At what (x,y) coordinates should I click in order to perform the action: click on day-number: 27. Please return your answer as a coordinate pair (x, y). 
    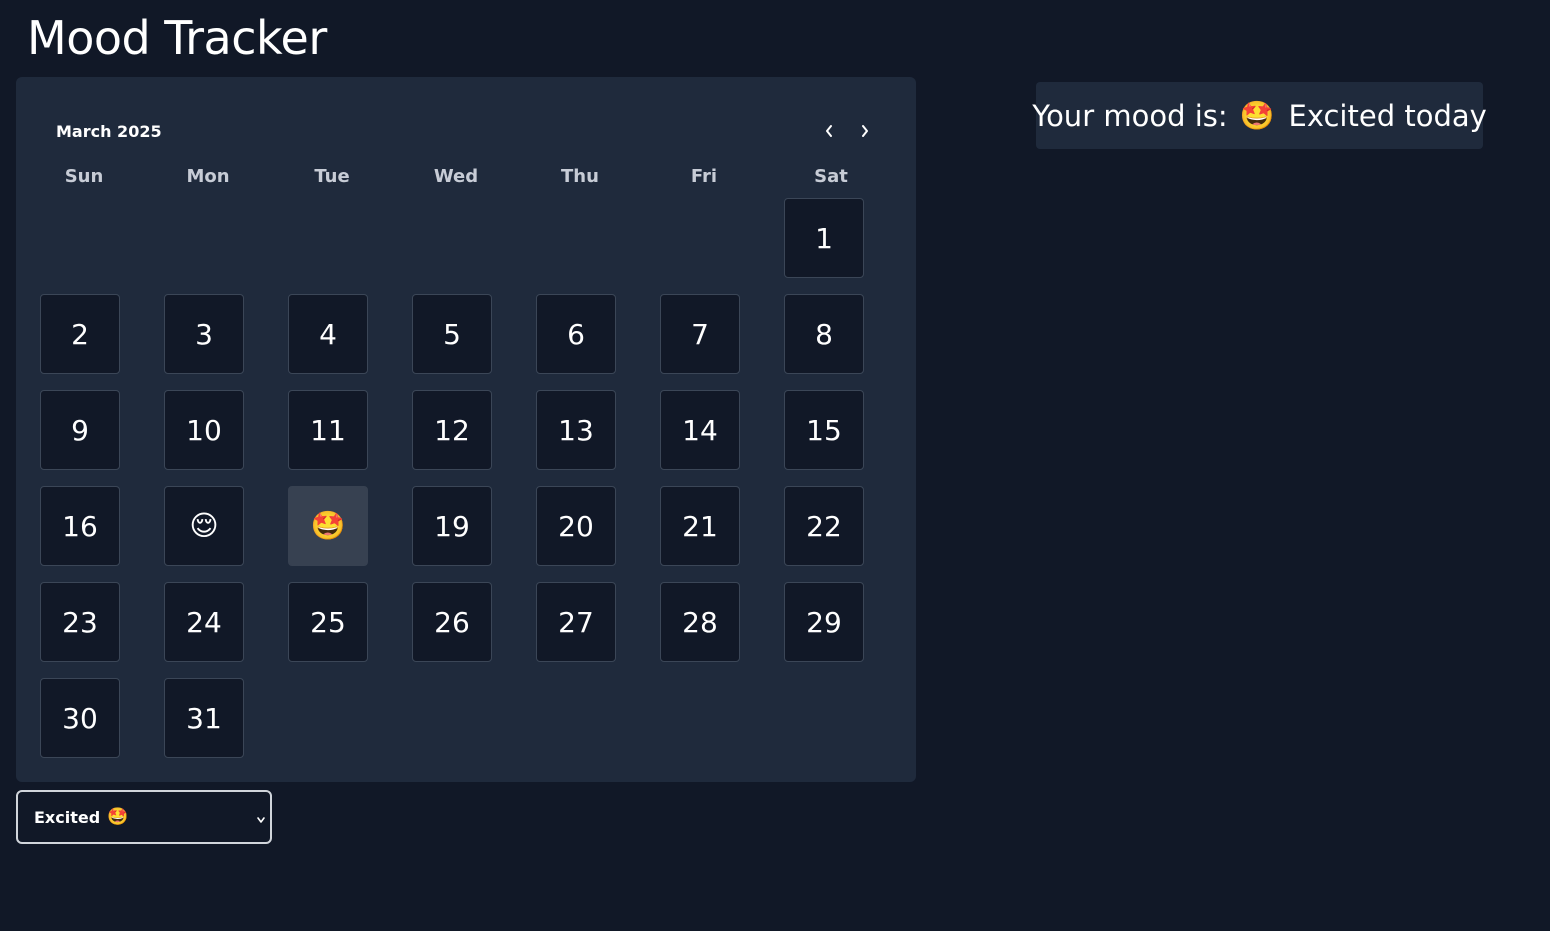
    Looking at the image, I should click on (576, 622).